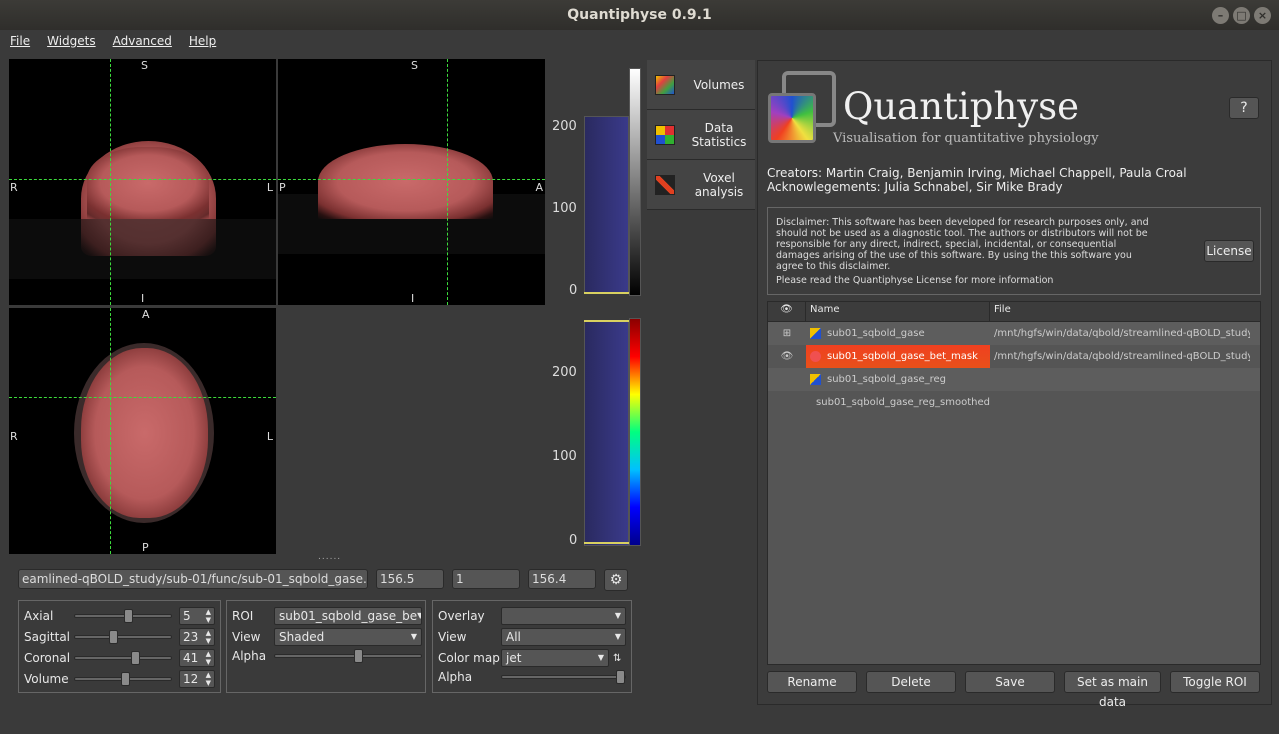 Image resolution: width=1279 pixels, height=734 pixels. What do you see at coordinates (665, 184) in the screenshot?
I see `voxel-icon` at bounding box center [665, 184].